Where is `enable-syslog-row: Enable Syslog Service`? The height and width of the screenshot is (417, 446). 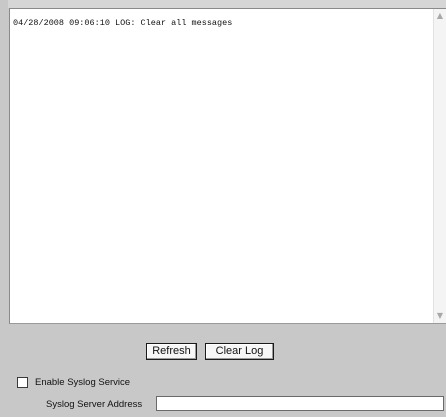
enable-syslog-row: Enable Syslog Service is located at coordinates (73, 382).